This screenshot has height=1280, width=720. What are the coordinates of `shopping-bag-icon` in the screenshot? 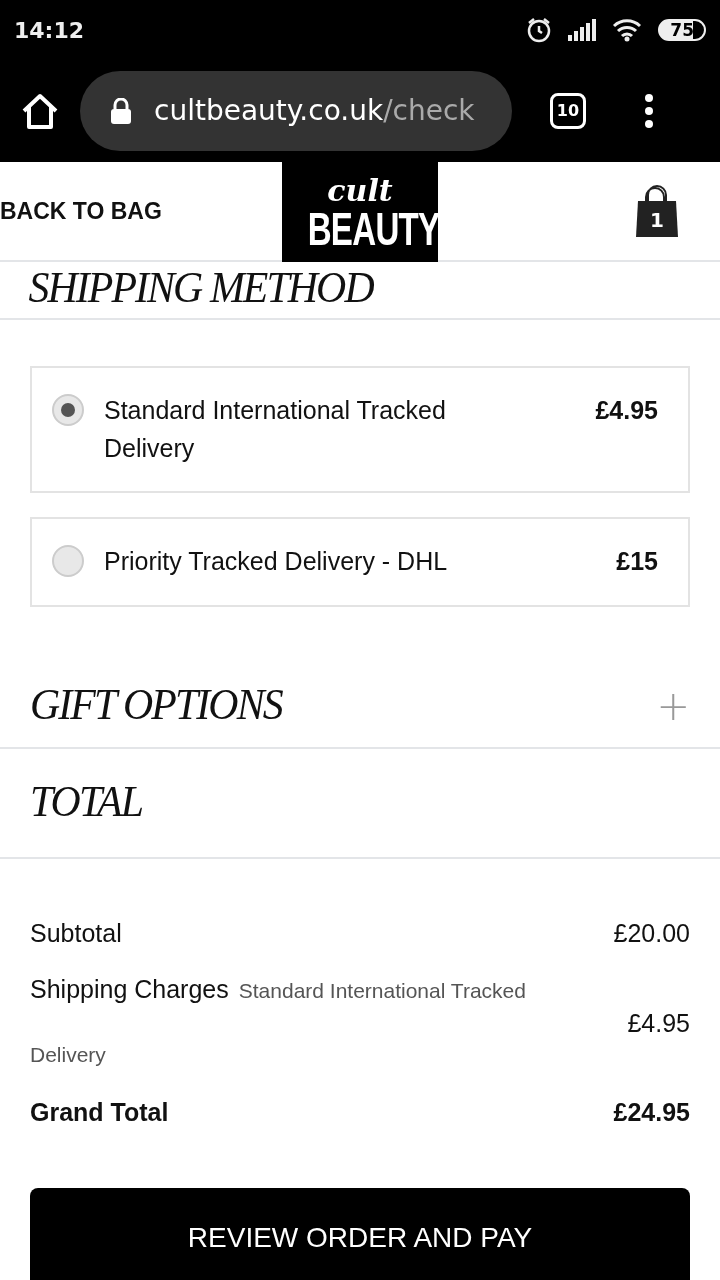 It's located at (657, 211).